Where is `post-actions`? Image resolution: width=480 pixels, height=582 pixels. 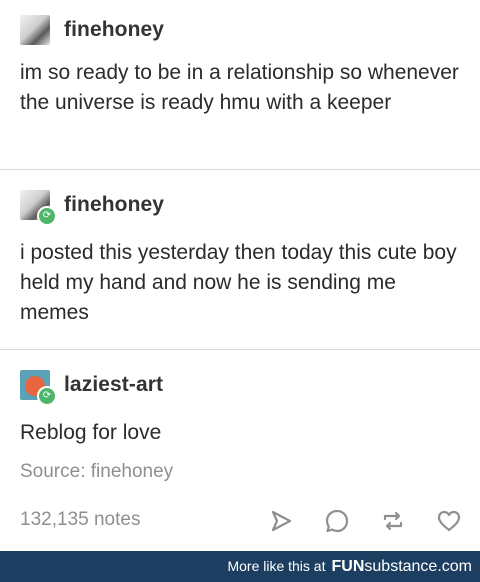 post-actions is located at coordinates (365, 521).